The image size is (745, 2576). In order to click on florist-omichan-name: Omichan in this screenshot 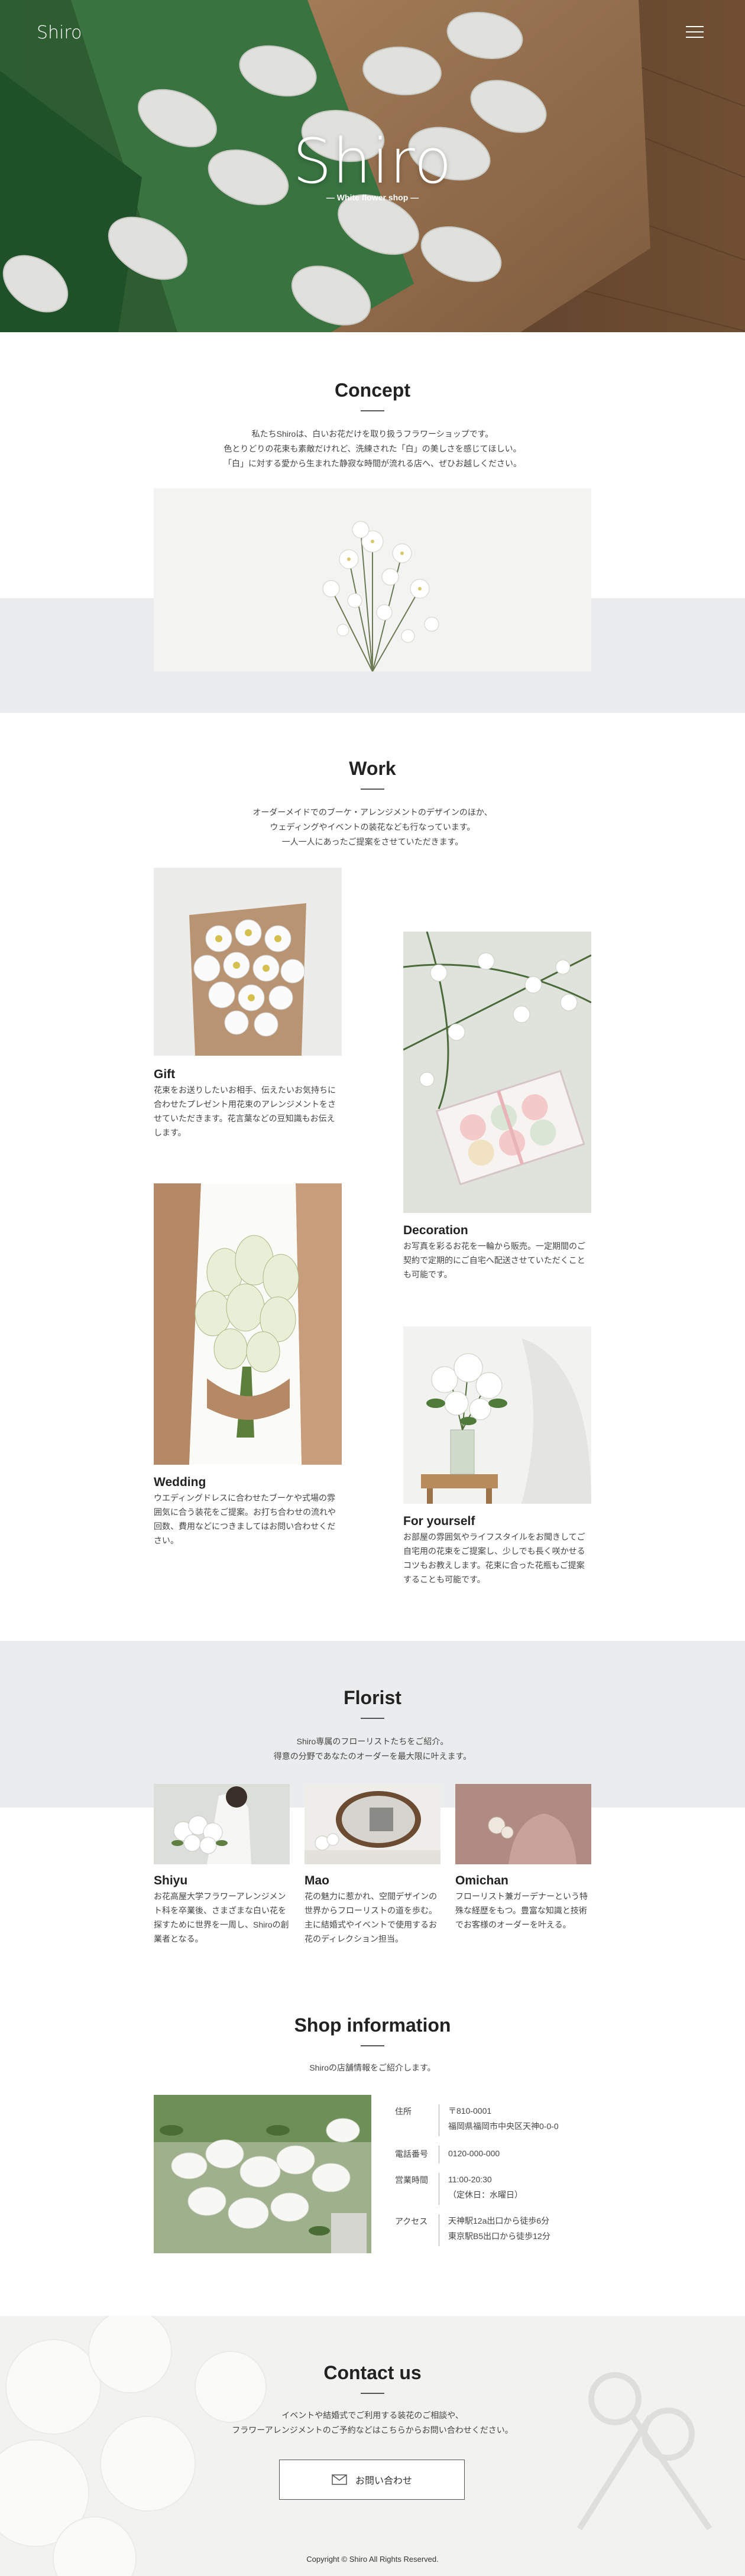, I will do `click(481, 1880)`.